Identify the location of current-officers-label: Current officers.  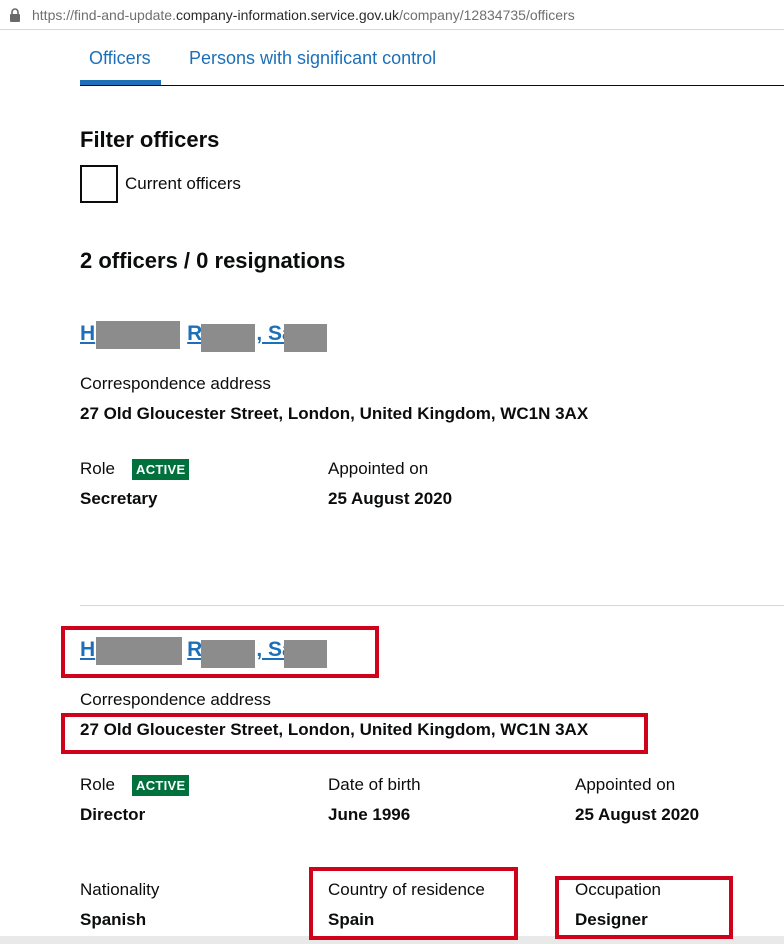
(183, 184).